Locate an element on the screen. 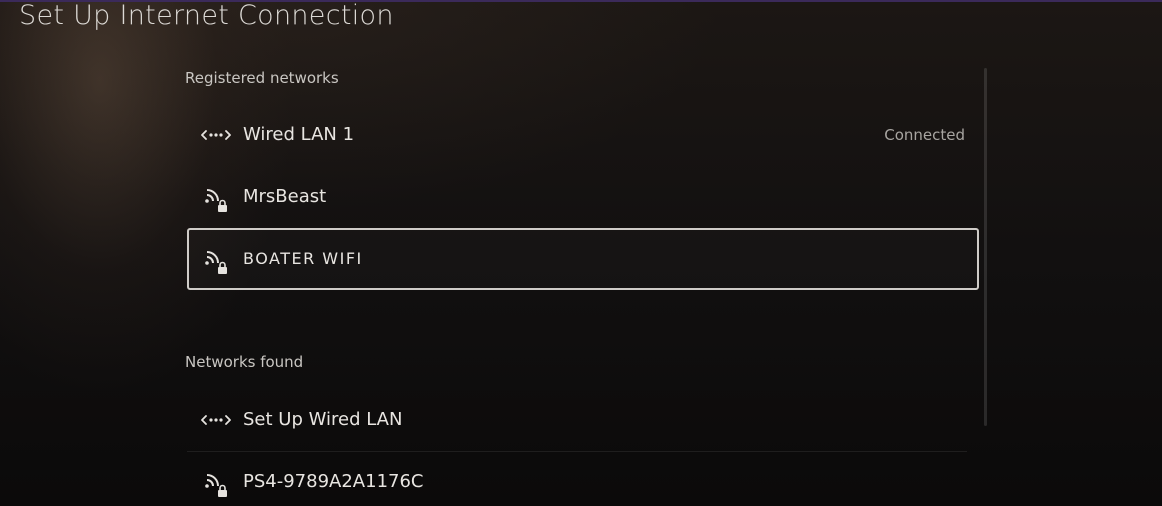  scrollbar is located at coordinates (985, 247).